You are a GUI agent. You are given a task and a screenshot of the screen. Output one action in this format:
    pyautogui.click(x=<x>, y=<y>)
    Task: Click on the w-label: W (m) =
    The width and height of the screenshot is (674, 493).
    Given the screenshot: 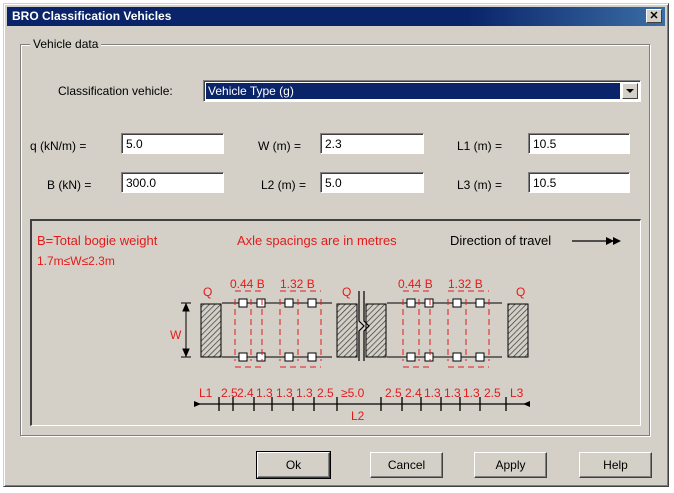 What is the action you would take?
    pyautogui.click(x=279, y=146)
    